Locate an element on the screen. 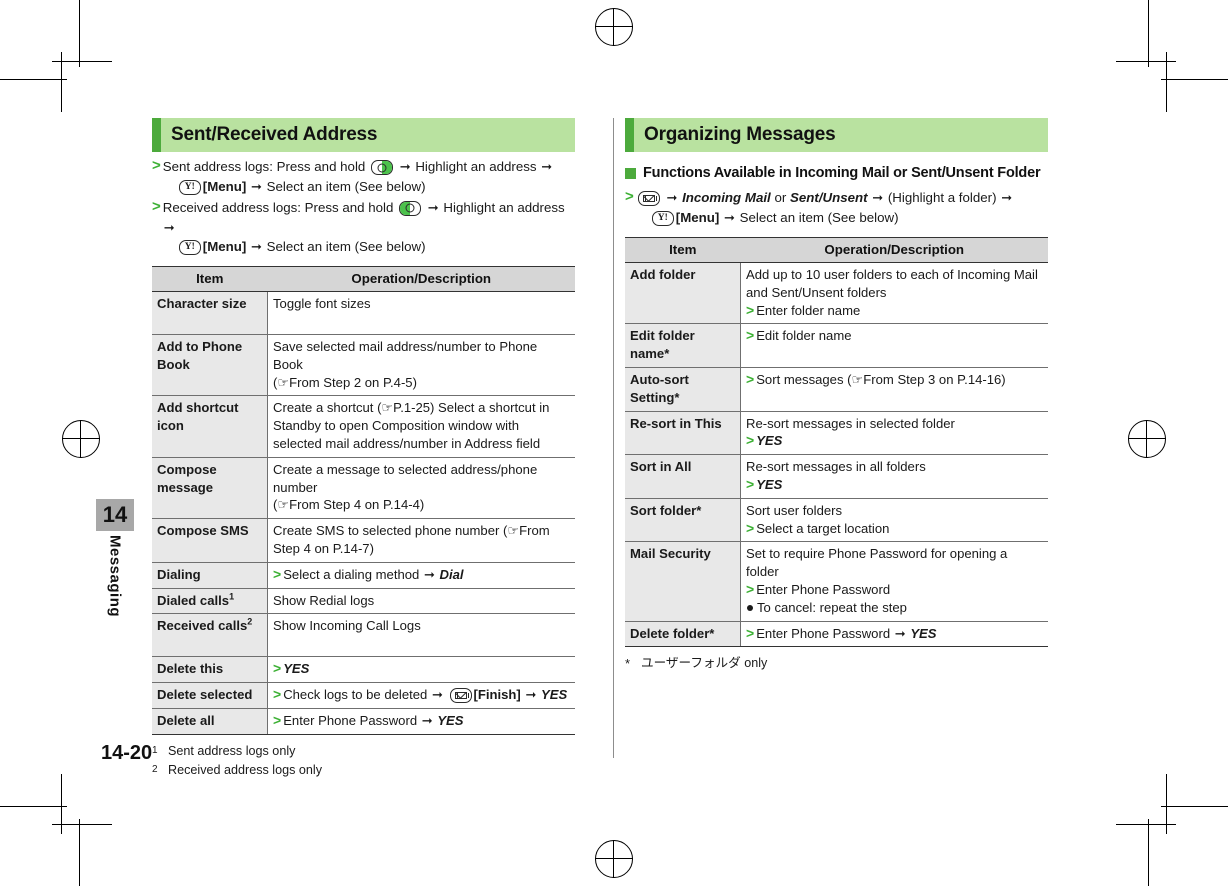  column-header-operation: Operation/Description is located at coordinates (894, 250).